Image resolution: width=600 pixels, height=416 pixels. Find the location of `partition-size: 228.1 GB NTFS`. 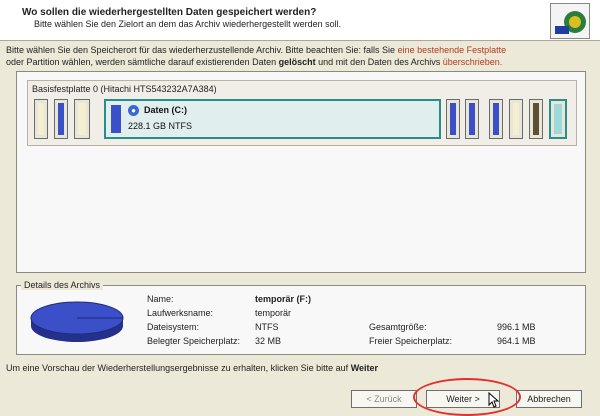

partition-size: 228.1 GB NTFS is located at coordinates (160, 126).